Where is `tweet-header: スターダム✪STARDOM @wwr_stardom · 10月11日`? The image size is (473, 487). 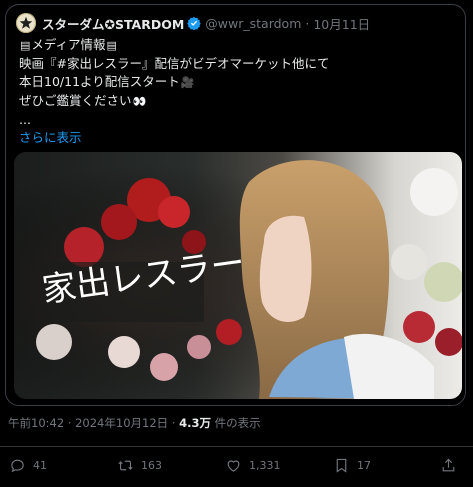 tweet-header: スターダム✪STARDOM @wwr_stardom · 10月11日 is located at coordinates (193, 23).